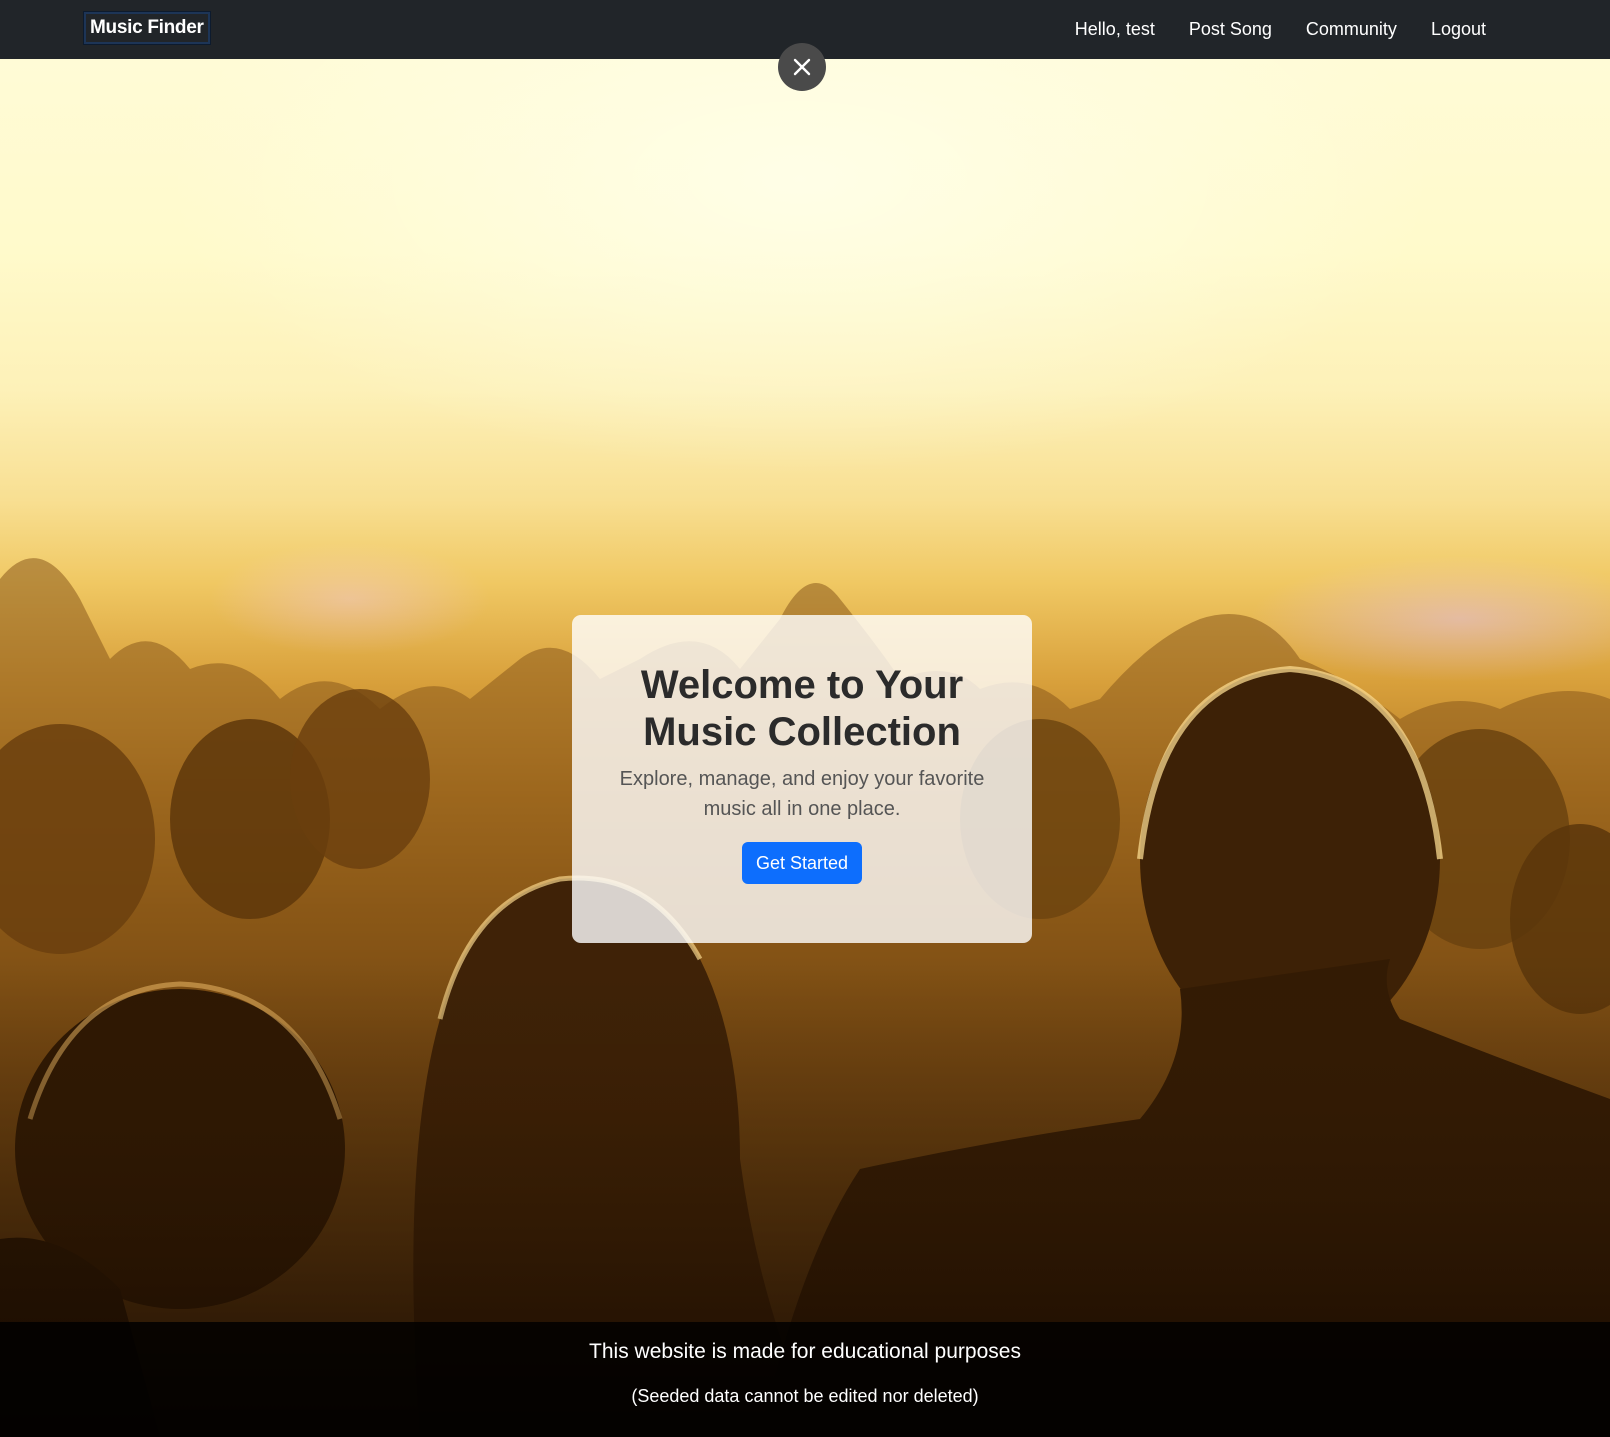  I want to click on close-icon, so click(802, 67).